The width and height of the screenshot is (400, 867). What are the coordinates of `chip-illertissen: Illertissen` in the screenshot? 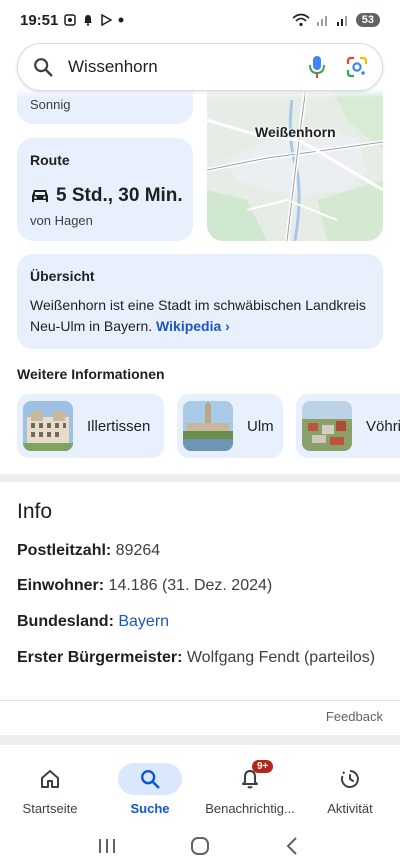 It's located at (90, 426).